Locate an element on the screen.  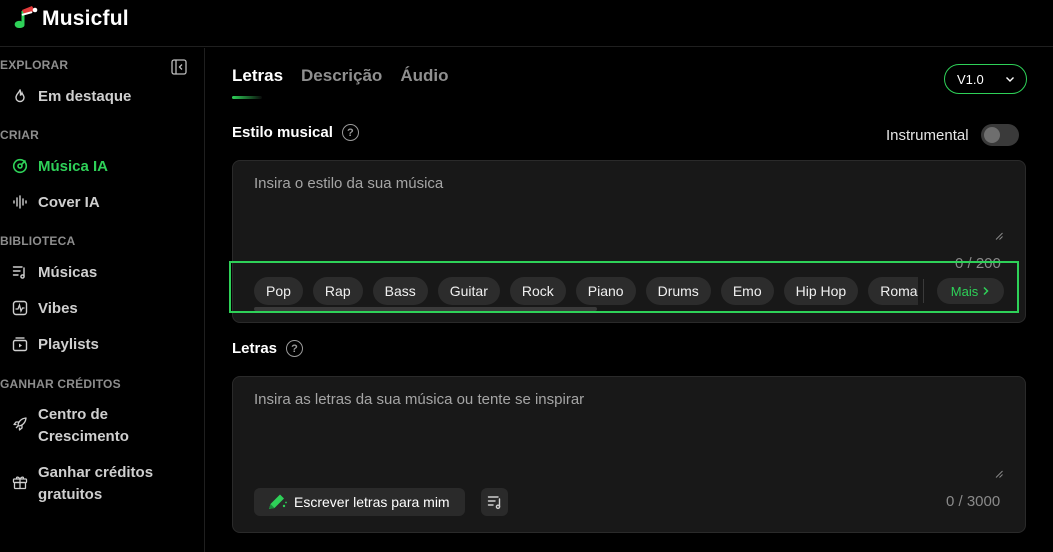
app-name: Musicful is located at coordinates (85, 18).